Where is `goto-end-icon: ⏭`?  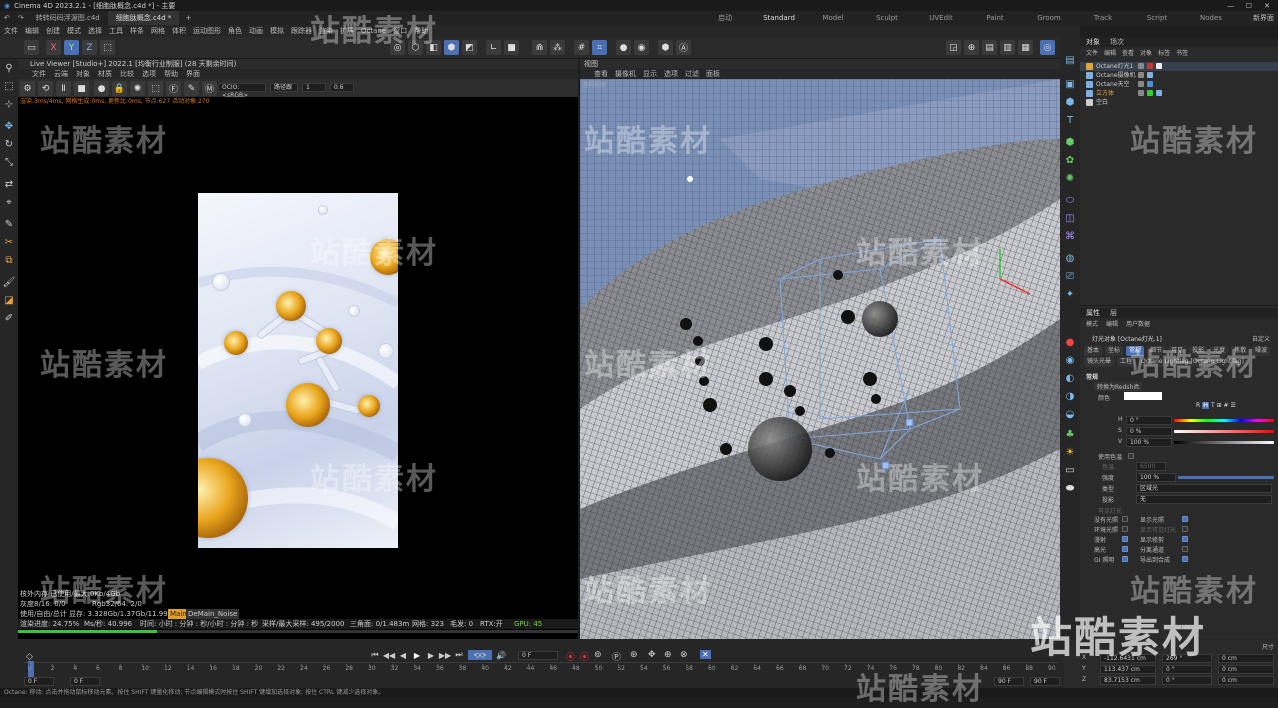 goto-end-icon: ⏭ is located at coordinates (459, 655).